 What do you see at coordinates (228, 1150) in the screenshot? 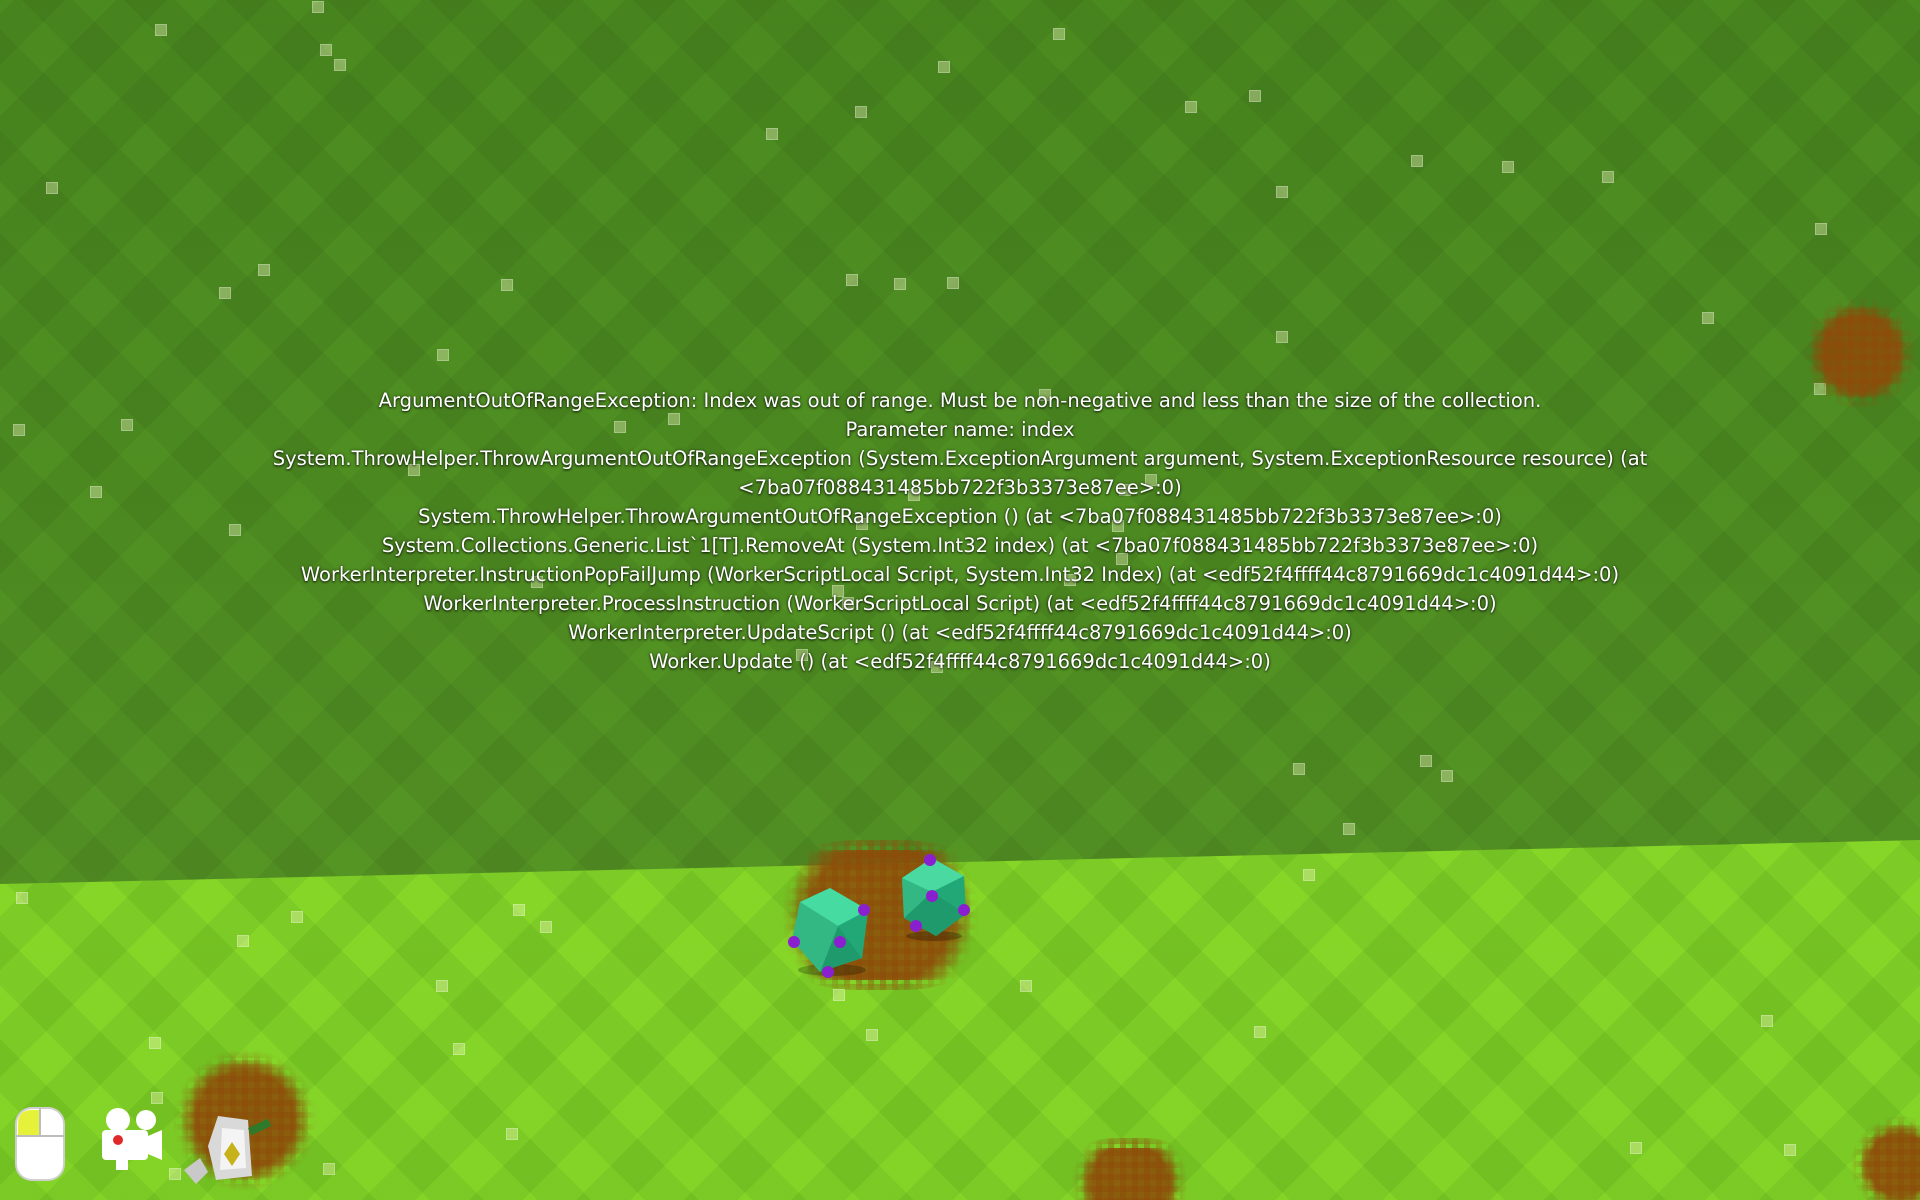
I see `worker-tool-icon` at bounding box center [228, 1150].